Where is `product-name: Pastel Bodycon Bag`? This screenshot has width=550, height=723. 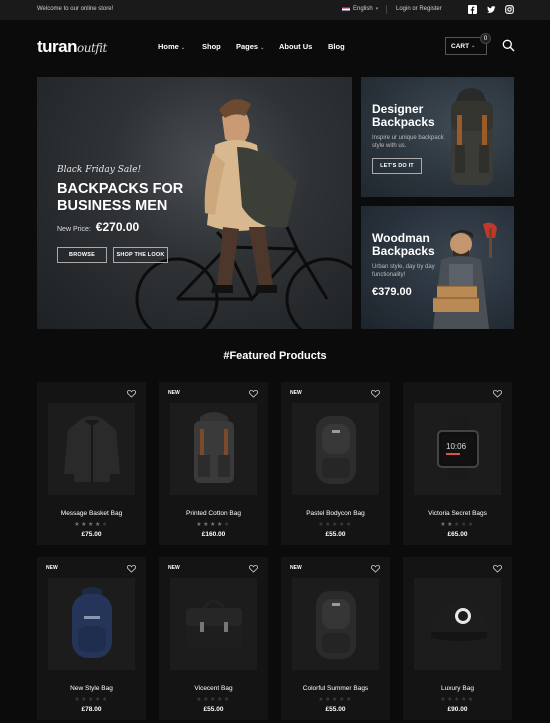 product-name: Pastel Bodycon Bag is located at coordinates (335, 513).